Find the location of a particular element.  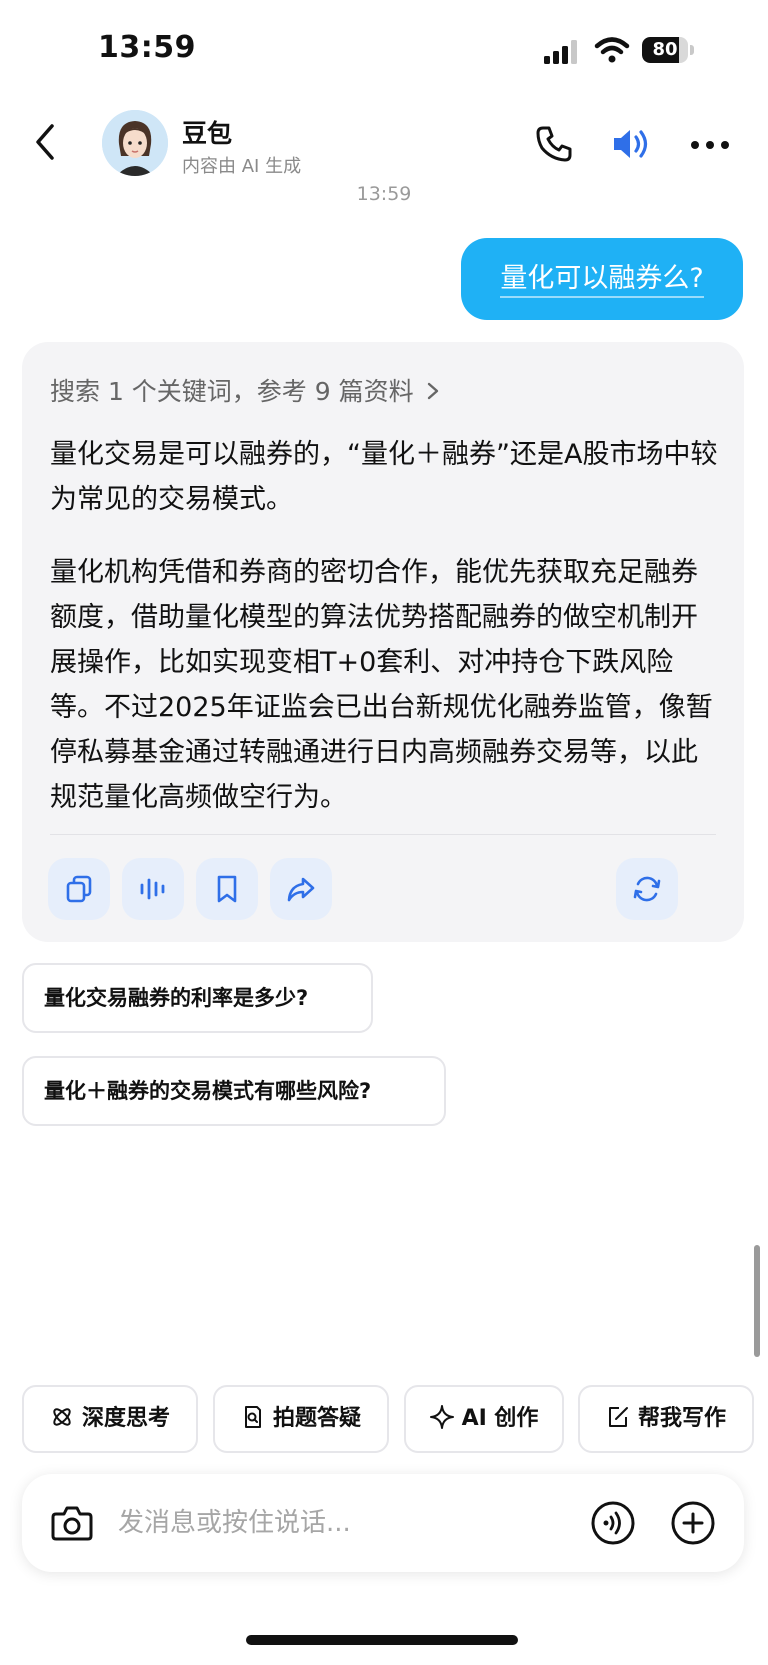

user-message-bubble: 量化可以融券么? is located at coordinates (602, 279).